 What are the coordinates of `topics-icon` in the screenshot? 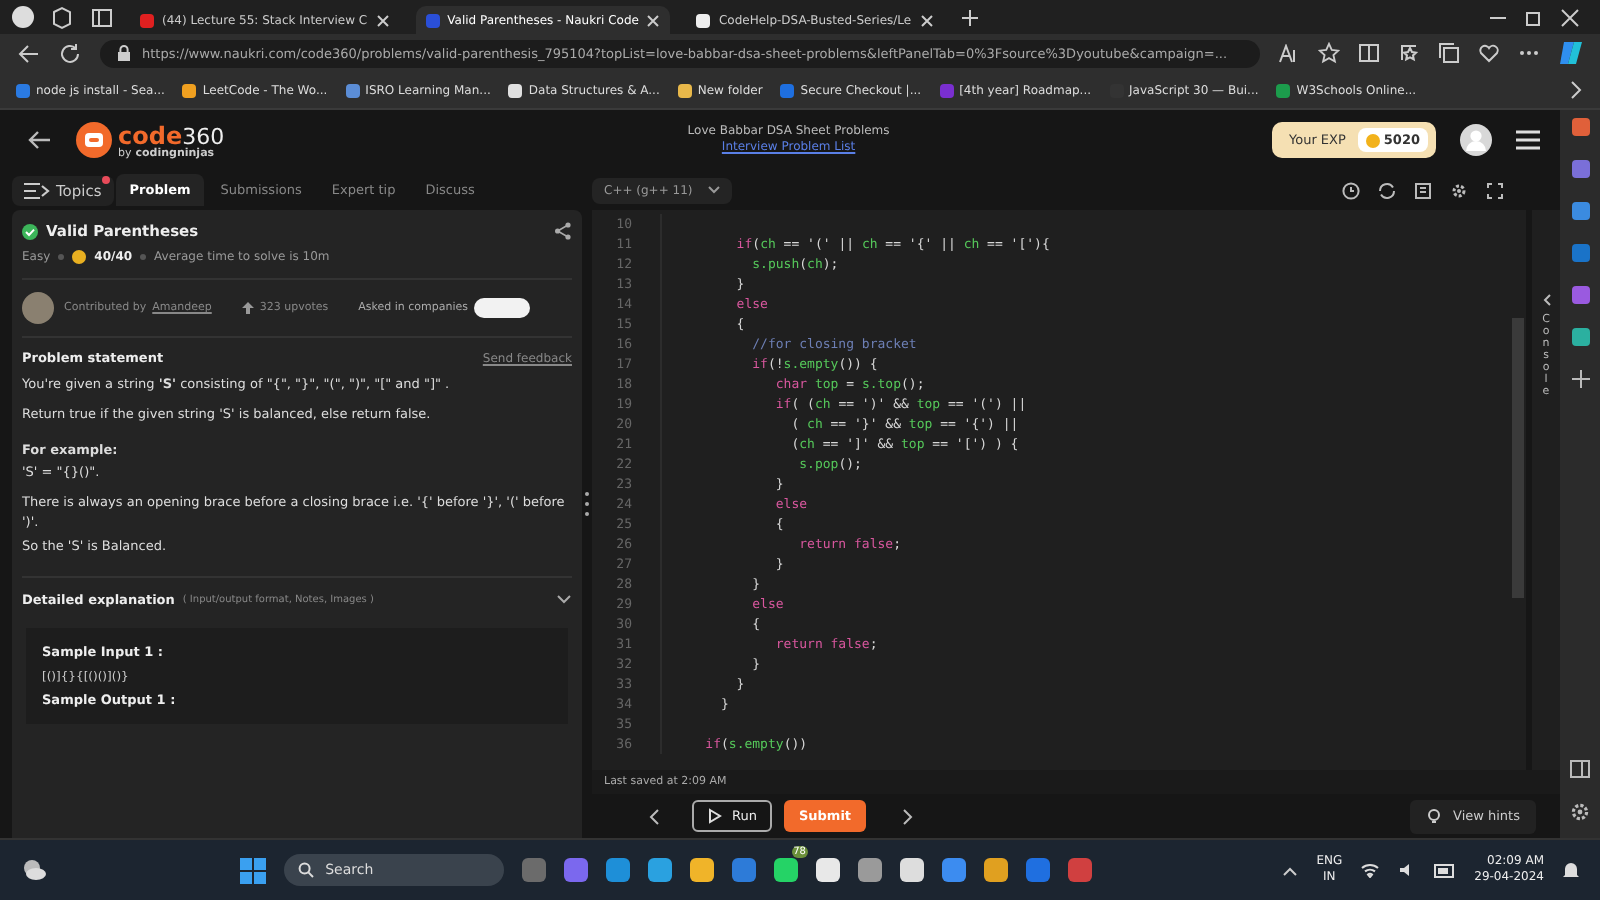 It's located at (37, 190).